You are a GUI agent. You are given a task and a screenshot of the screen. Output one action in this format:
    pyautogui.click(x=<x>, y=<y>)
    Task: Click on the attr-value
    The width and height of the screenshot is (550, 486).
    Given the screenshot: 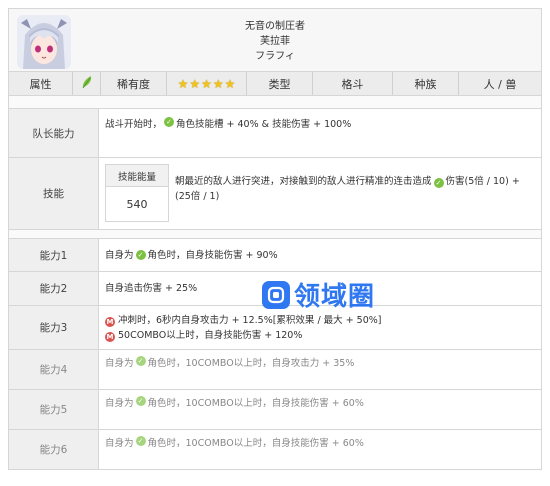 What is the action you would take?
    pyautogui.click(x=87, y=83)
    